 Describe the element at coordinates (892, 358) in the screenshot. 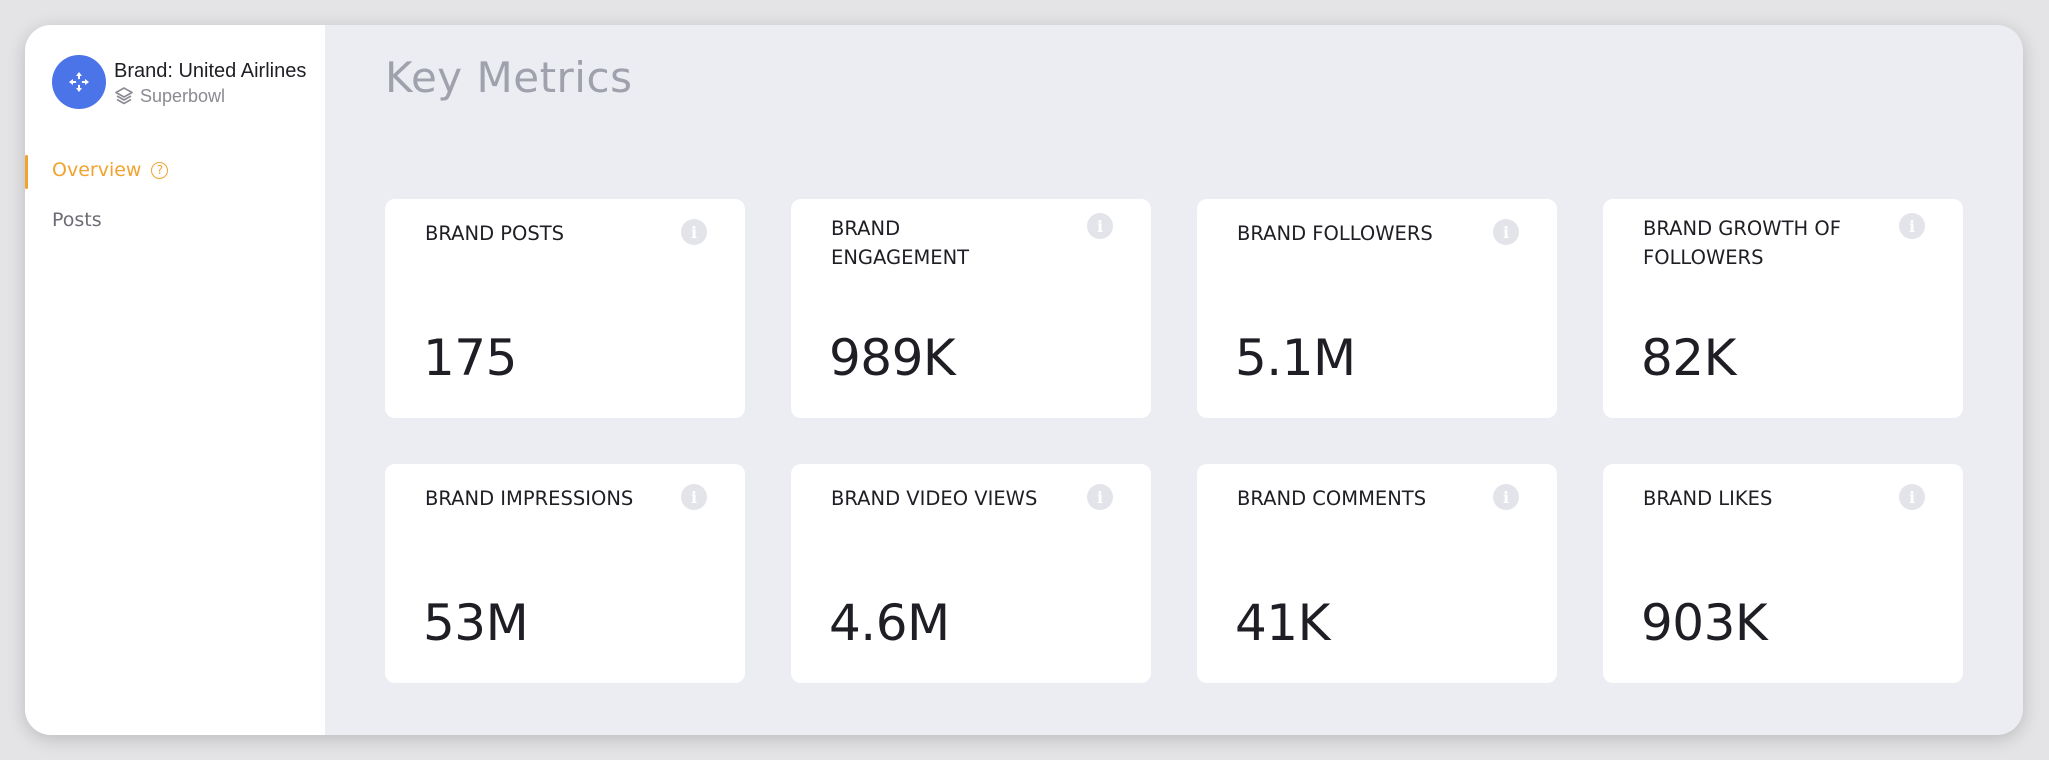

I see `metric-value: 989K` at that location.